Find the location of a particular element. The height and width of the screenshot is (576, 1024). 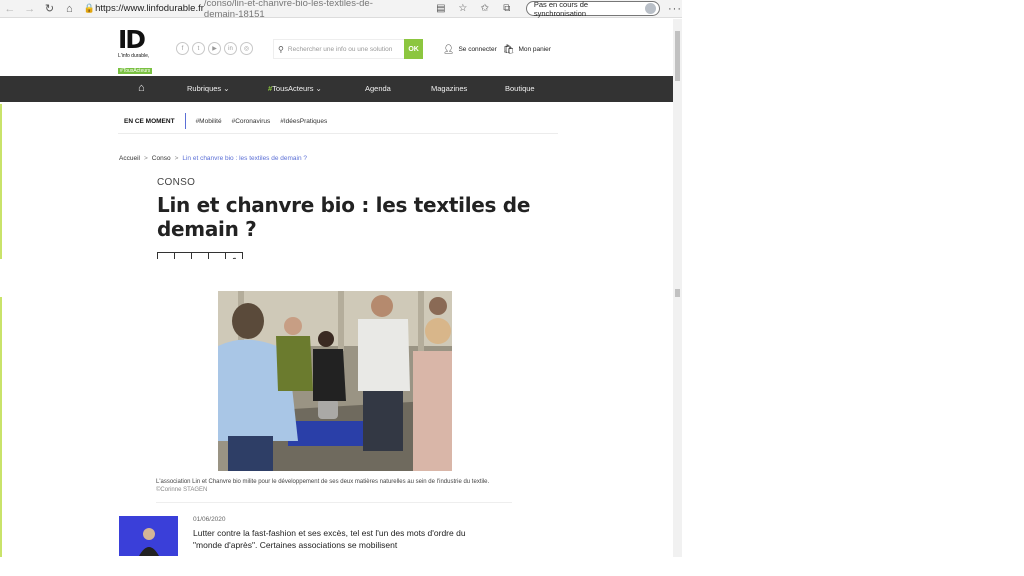

article-photo is located at coordinates (335, 381).